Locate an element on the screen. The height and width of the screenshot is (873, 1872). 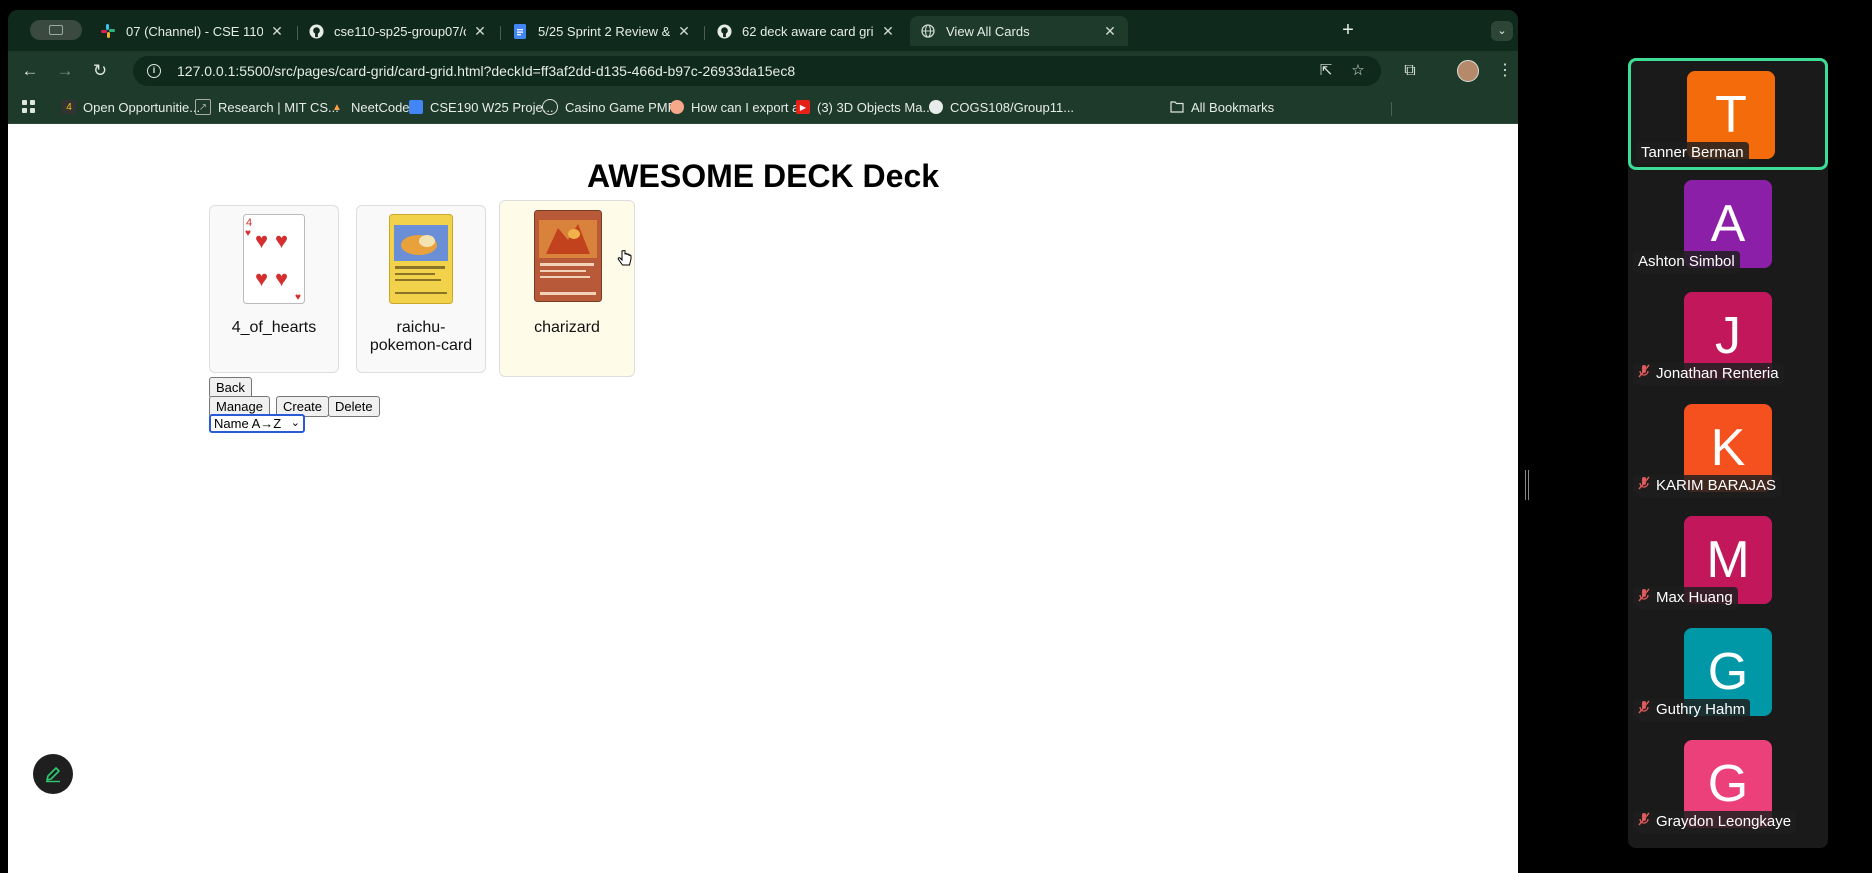
card-tile: raichu-pokemon-card is located at coordinates (421, 289).